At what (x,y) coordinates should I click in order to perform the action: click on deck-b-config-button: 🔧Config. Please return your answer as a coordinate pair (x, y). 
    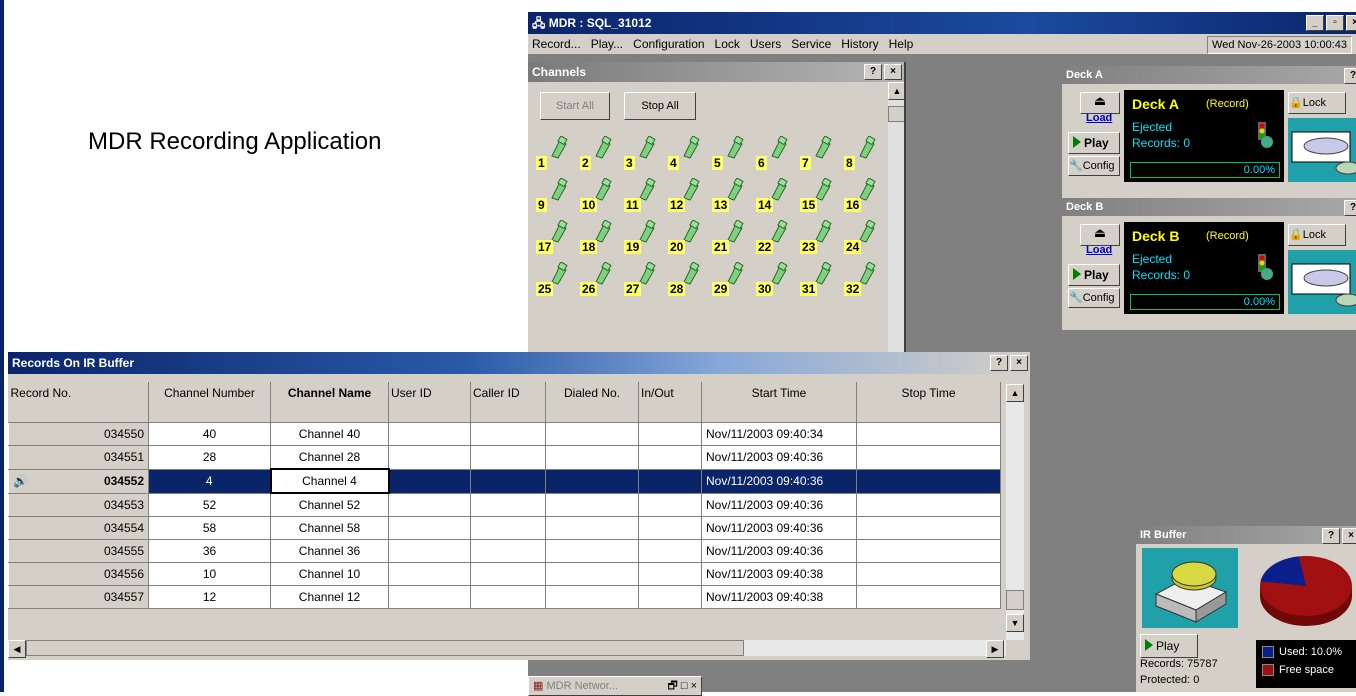
    Looking at the image, I should click on (1094, 298).